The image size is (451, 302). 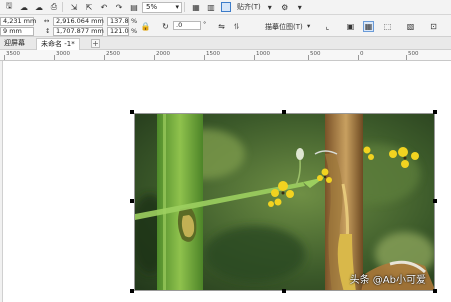 I want to click on selection-handle-bottom-right, so click(x=435, y=291).